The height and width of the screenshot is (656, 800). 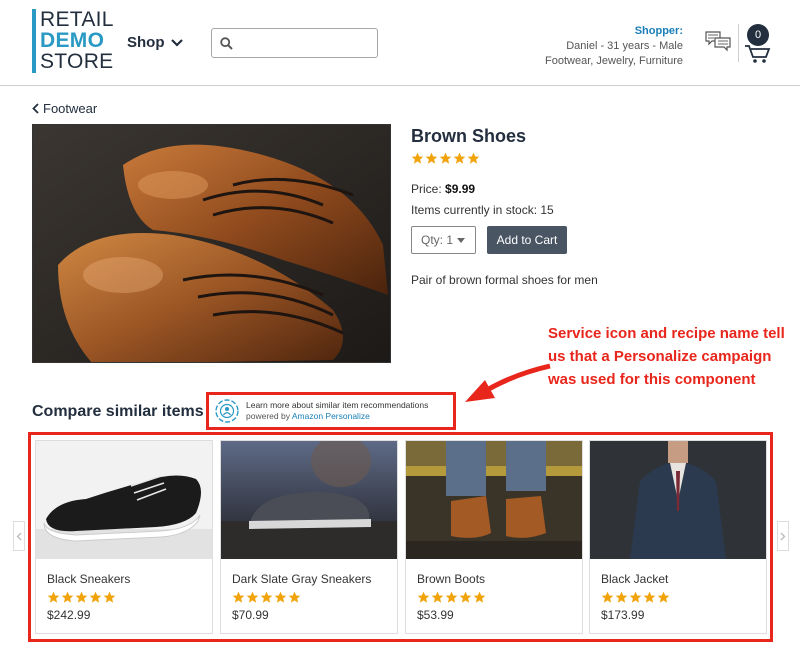 I want to click on caret-down-icon, so click(x=461, y=240).